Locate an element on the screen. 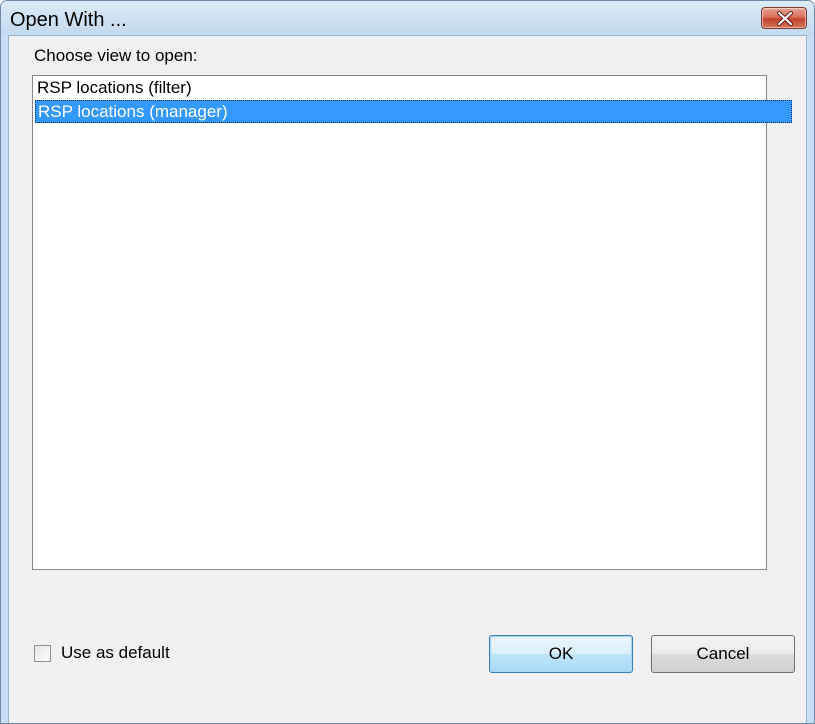 The height and width of the screenshot is (724, 815). choose-view-label: Choose view to open: is located at coordinates (116, 55).